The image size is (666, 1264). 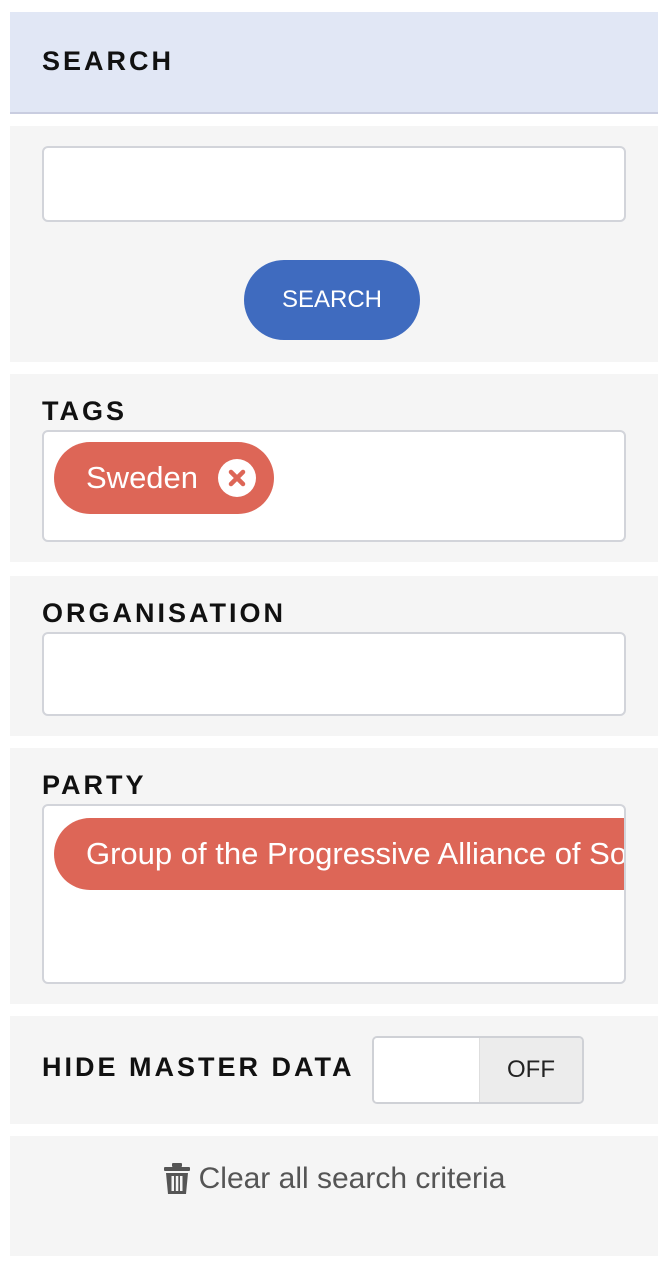 I want to click on organisation-input, so click(x=334, y=674).